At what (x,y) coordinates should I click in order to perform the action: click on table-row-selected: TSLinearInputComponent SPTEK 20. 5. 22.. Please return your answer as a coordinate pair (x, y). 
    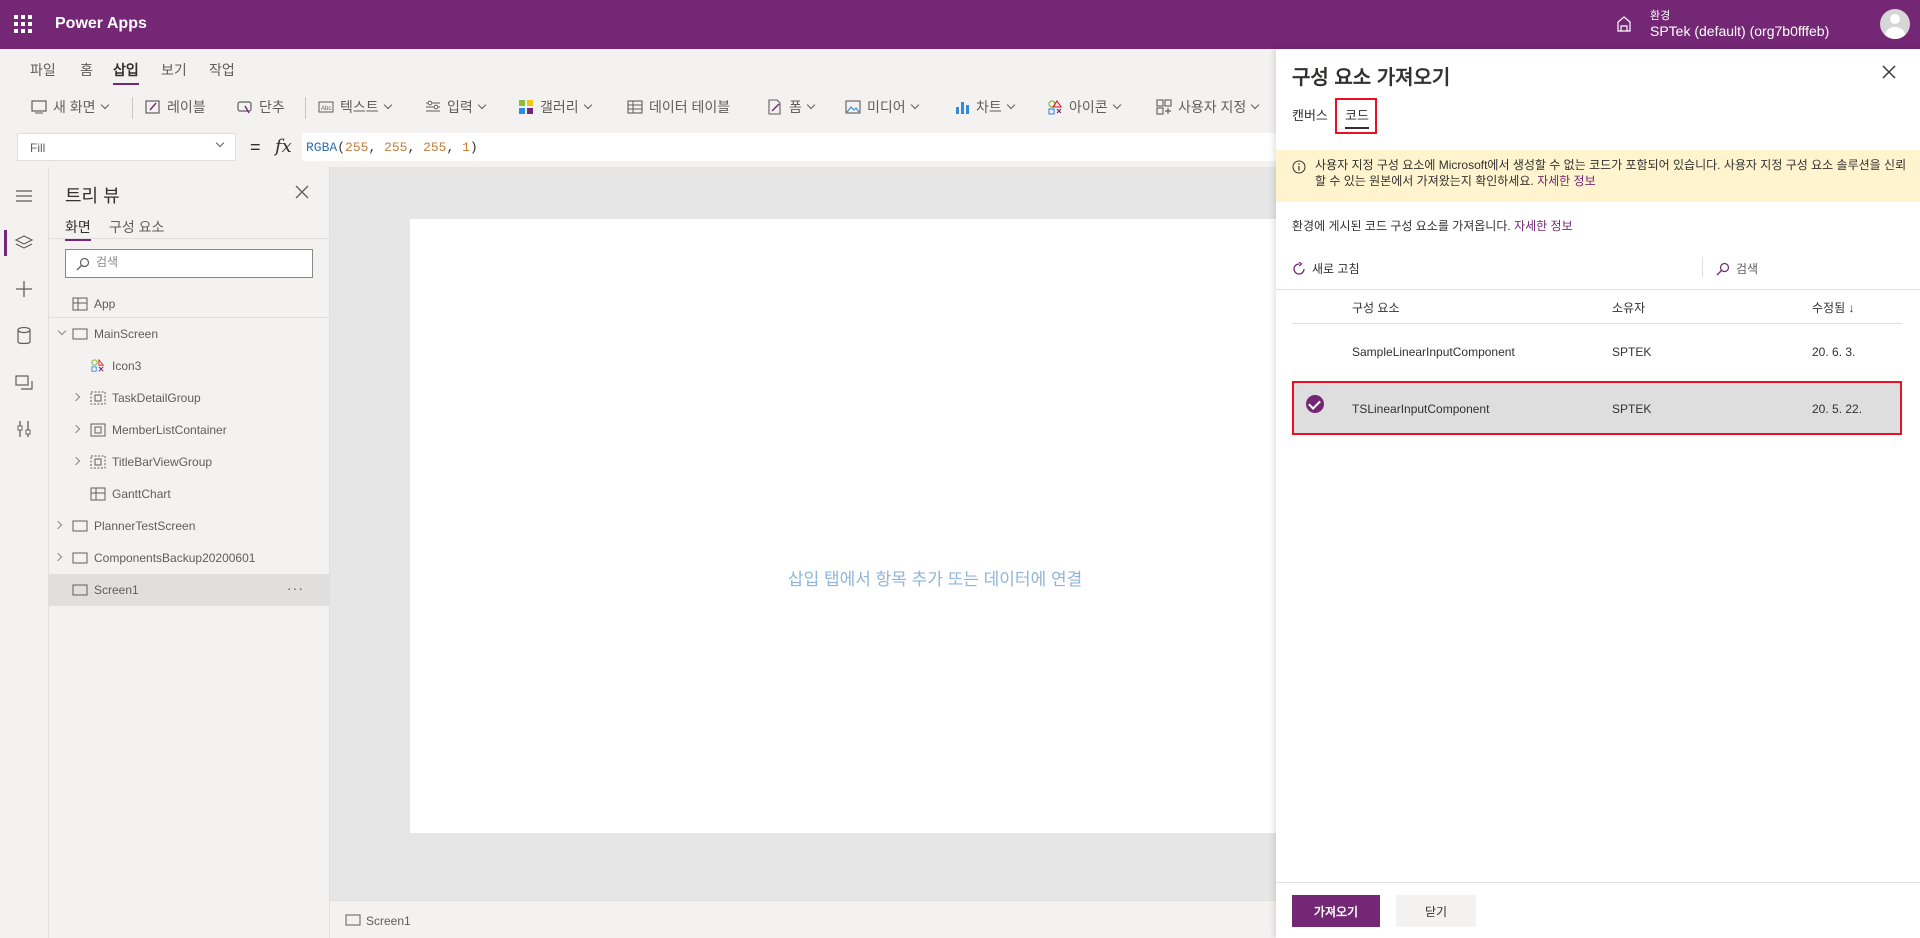
    Looking at the image, I should click on (1597, 408).